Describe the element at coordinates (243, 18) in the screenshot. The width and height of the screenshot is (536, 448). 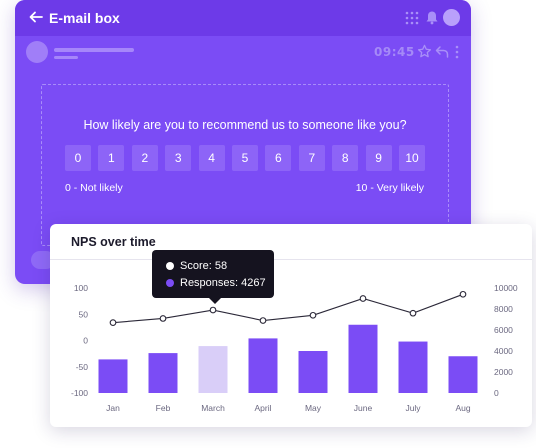
I see `email-header: E-mail box` at that location.